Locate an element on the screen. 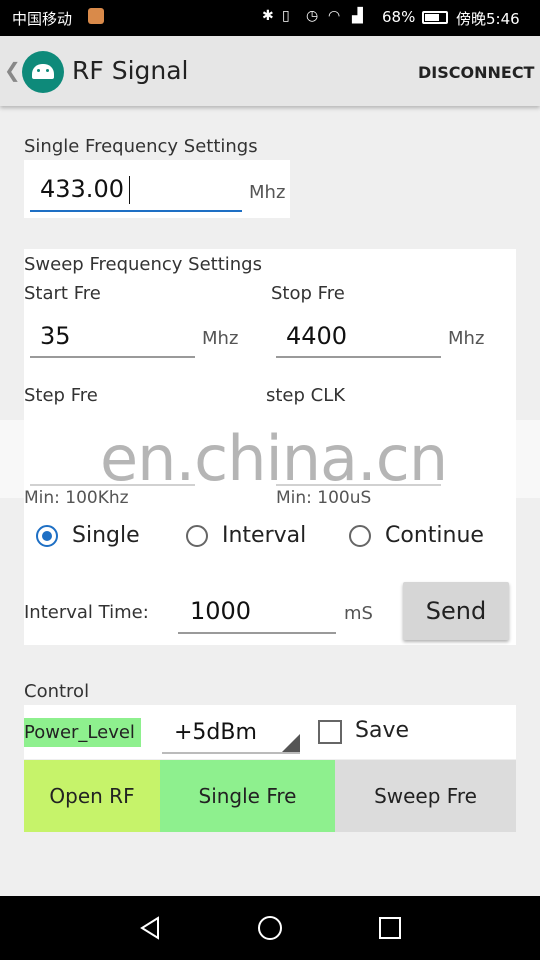 This screenshot has width=540, height=960. signal-icon: ▟ is located at coordinates (357, 16).